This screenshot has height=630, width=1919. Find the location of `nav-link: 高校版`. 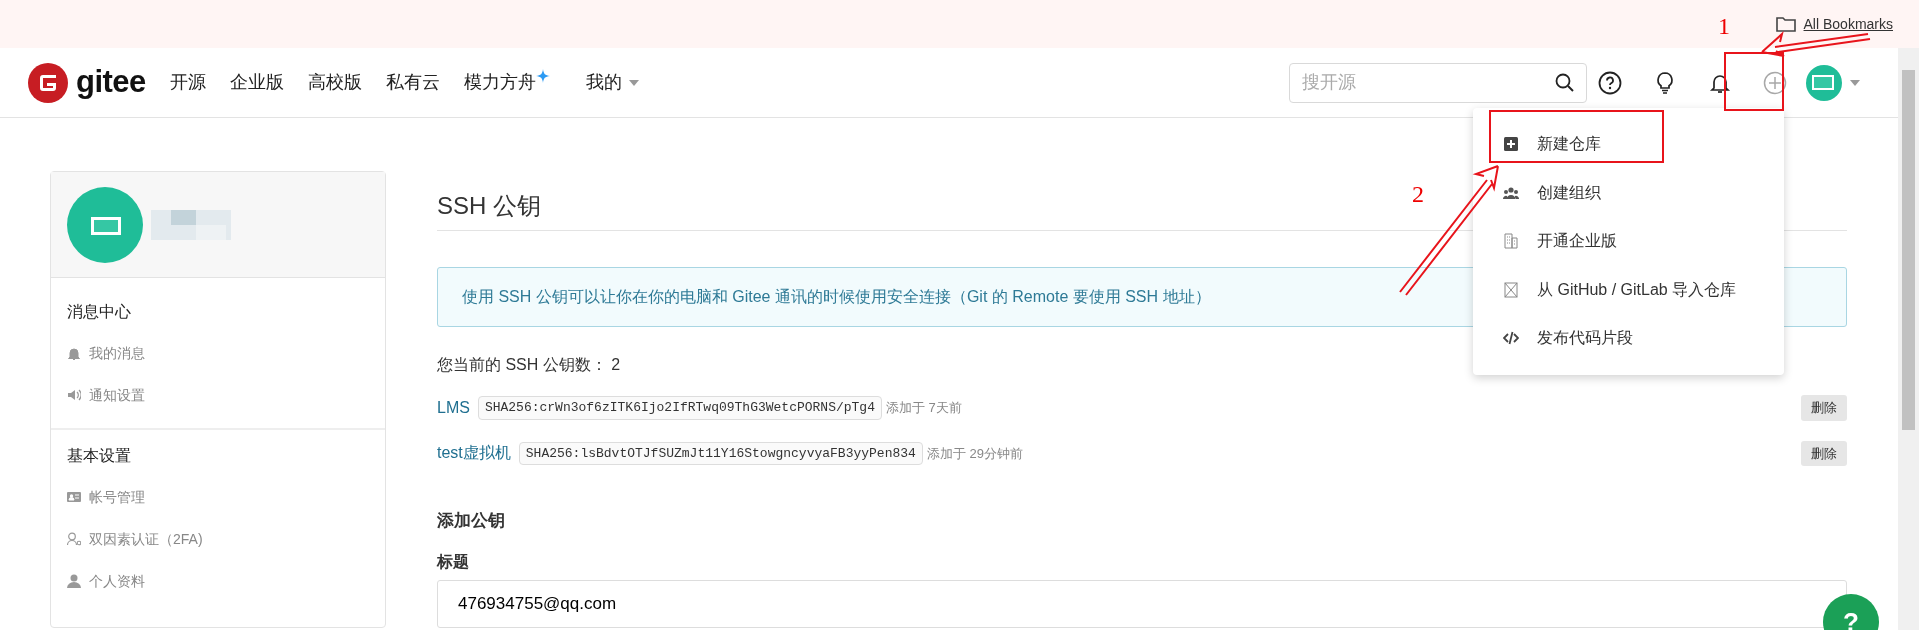

nav-link: 高校版 is located at coordinates (334, 82).